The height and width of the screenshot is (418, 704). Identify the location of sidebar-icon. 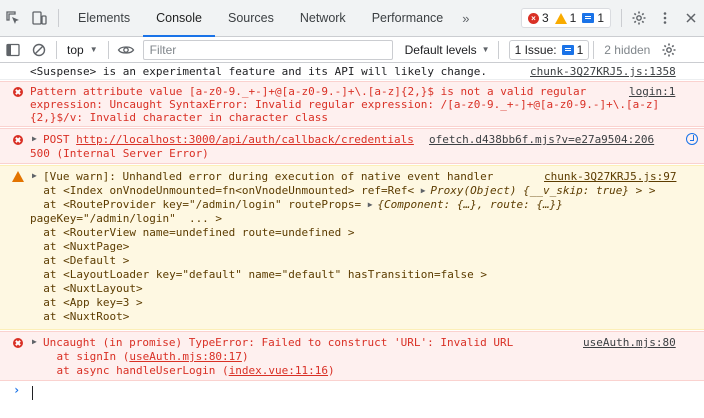
(13, 49).